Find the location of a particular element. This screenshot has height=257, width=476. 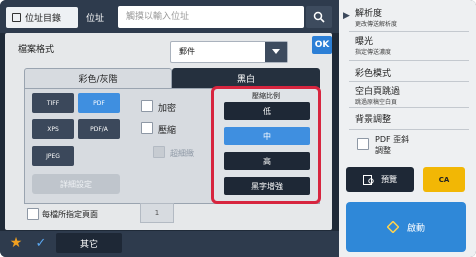

pdf-skew-title: PDF 歪斜 is located at coordinates (392, 139).